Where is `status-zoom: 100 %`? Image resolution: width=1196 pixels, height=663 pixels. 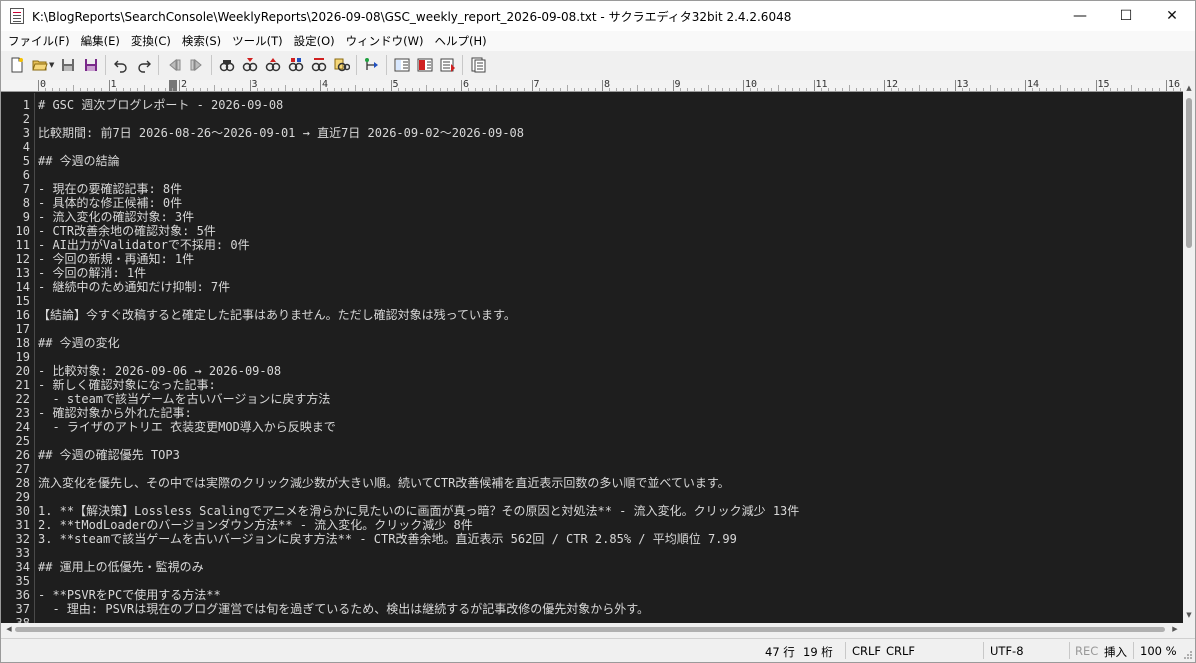 status-zoom: 100 % is located at coordinates (1158, 651).